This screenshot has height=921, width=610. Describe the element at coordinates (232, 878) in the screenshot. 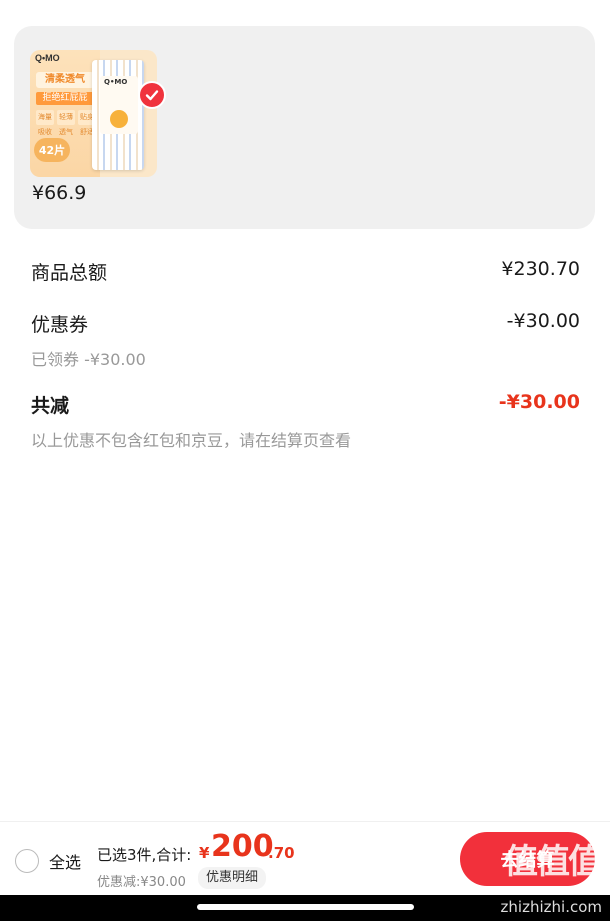

I see `discount-detail-button: 优惠明细` at that location.